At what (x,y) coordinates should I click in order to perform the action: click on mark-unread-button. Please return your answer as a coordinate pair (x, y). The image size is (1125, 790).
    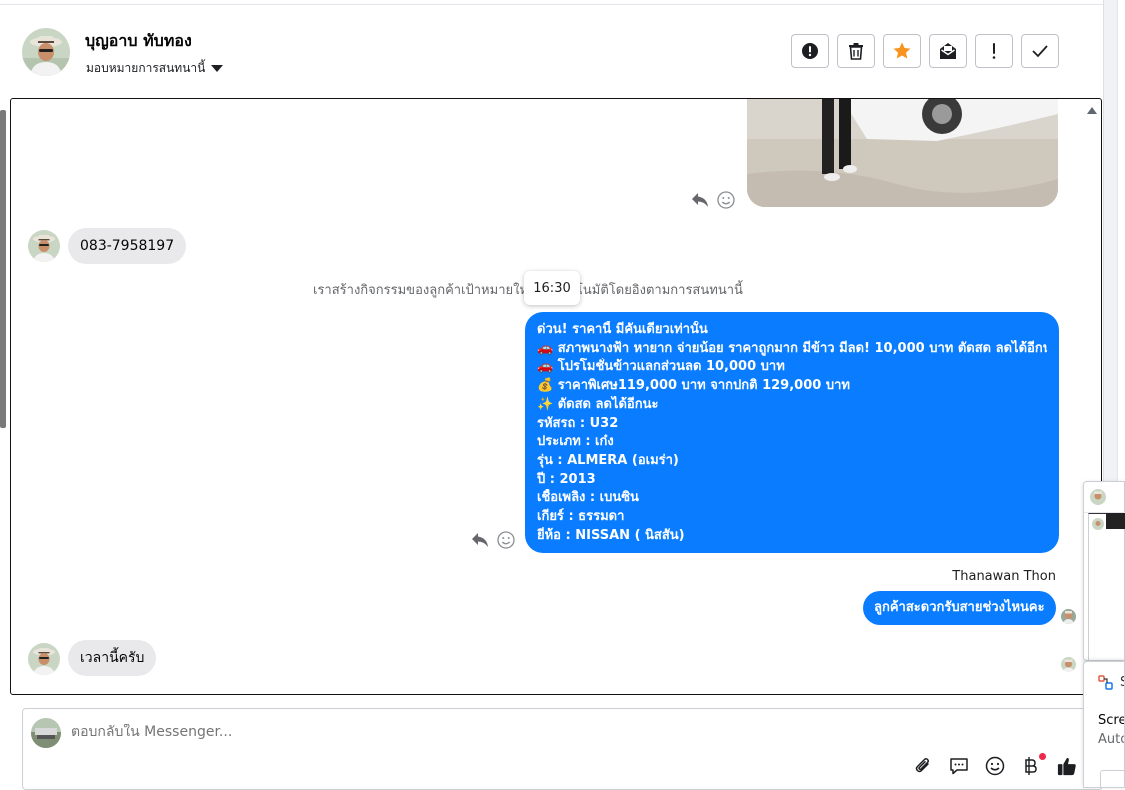
    Looking at the image, I should click on (948, 51).